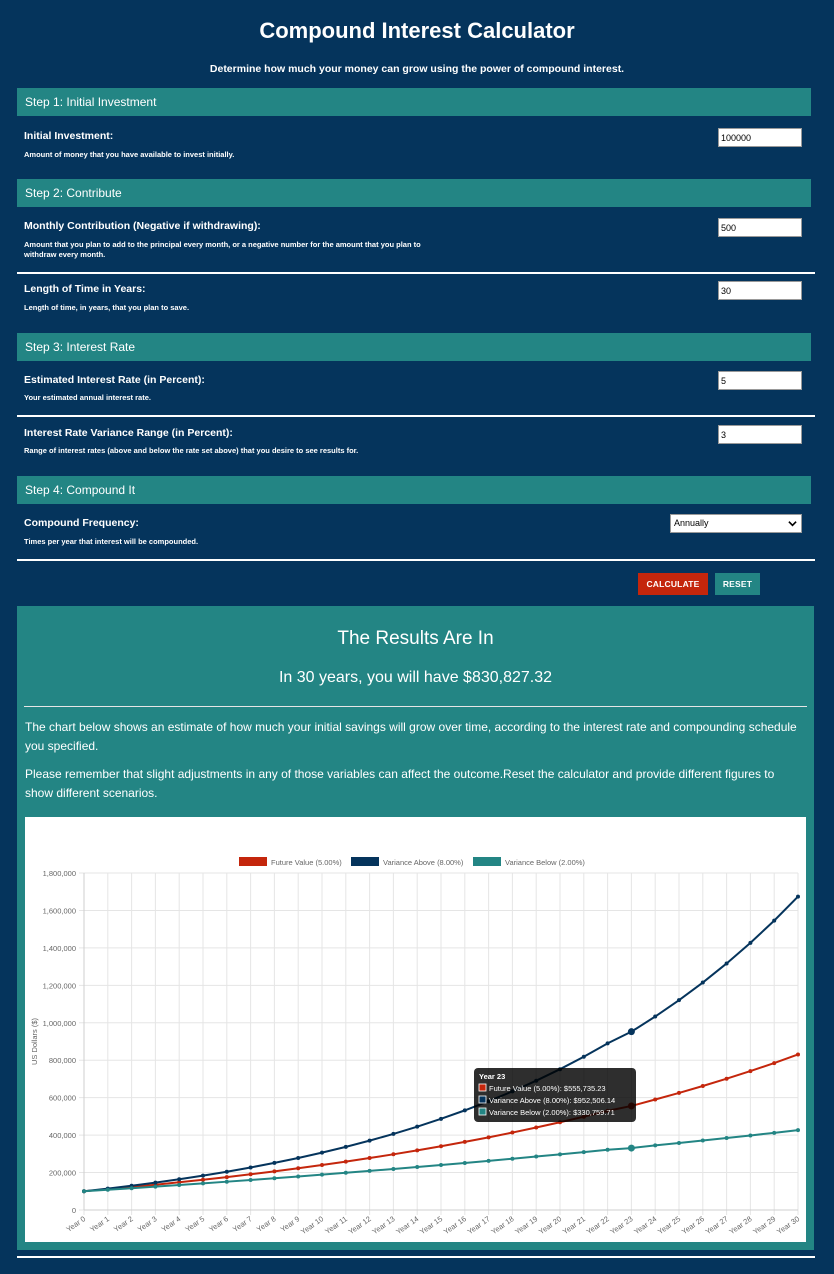 This screenshot has width=834, height=1274. What do you see at coordinates (645, 1225) in the screenshot?
I see `x-tick-label: Year 24` at bounding box center [645, 1225].